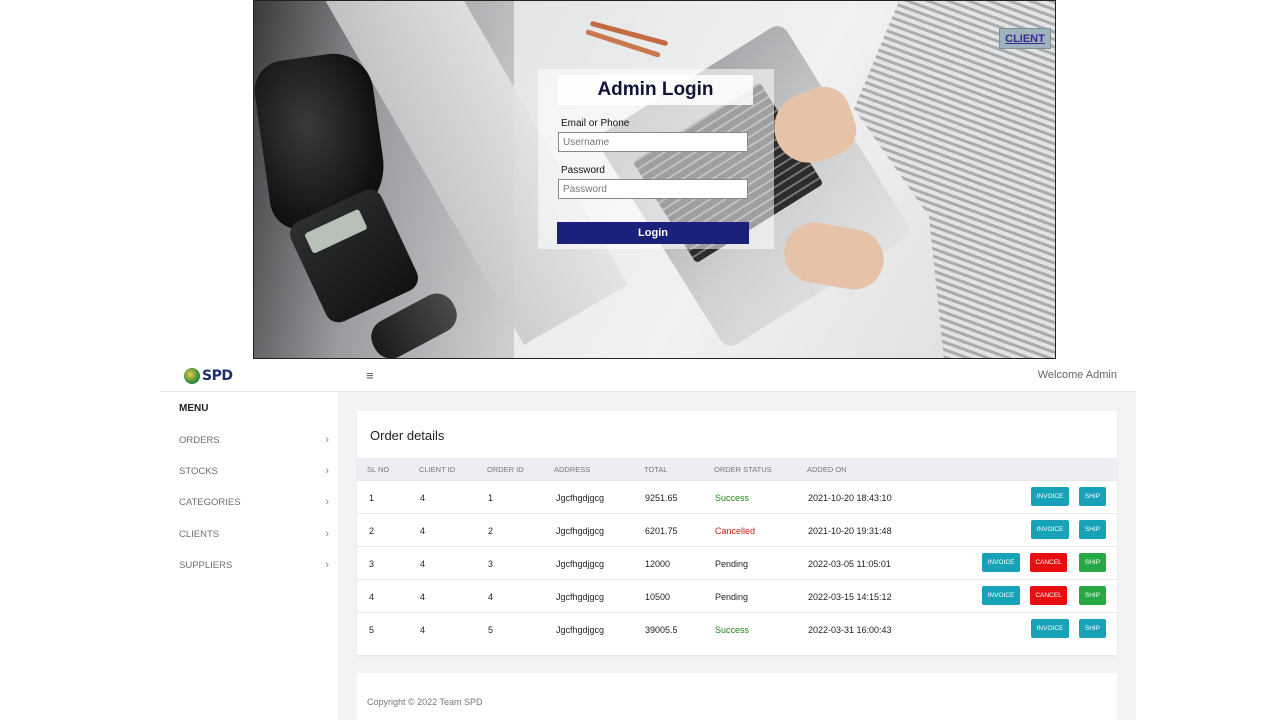 This screenshot has width=1280, height=720. Describe the element at coordinates (737, 696) in the screenshot. I see `footer: Copyright © 2022 Team SPD` at that location.